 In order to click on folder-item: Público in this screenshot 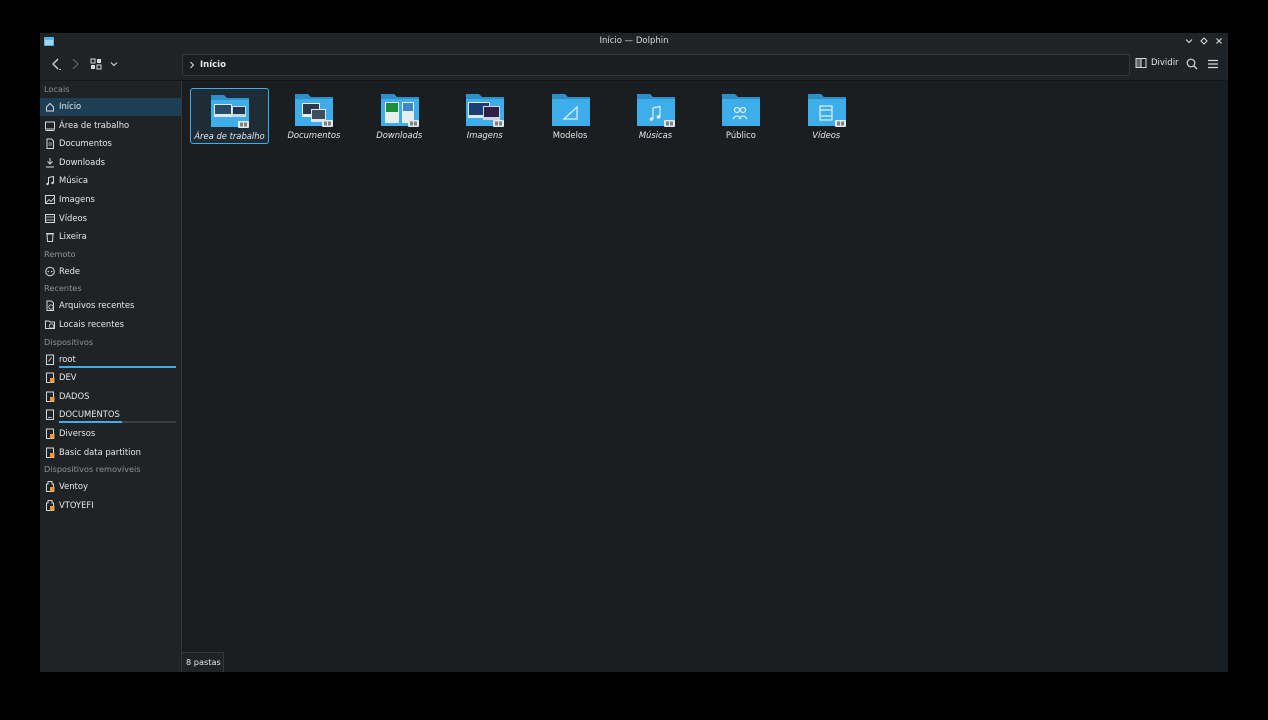, I will do `click(740, 115)`.